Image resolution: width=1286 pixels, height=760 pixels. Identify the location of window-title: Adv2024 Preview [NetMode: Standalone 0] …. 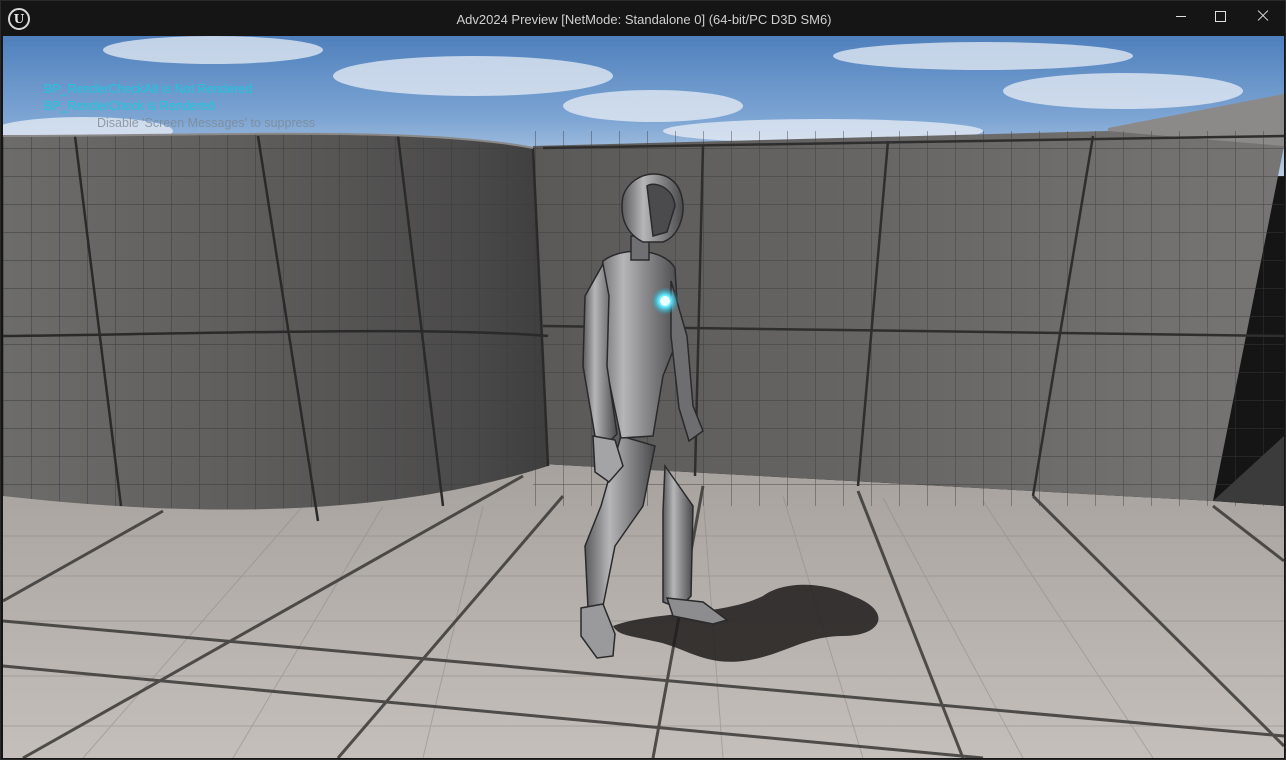
(644, 19).